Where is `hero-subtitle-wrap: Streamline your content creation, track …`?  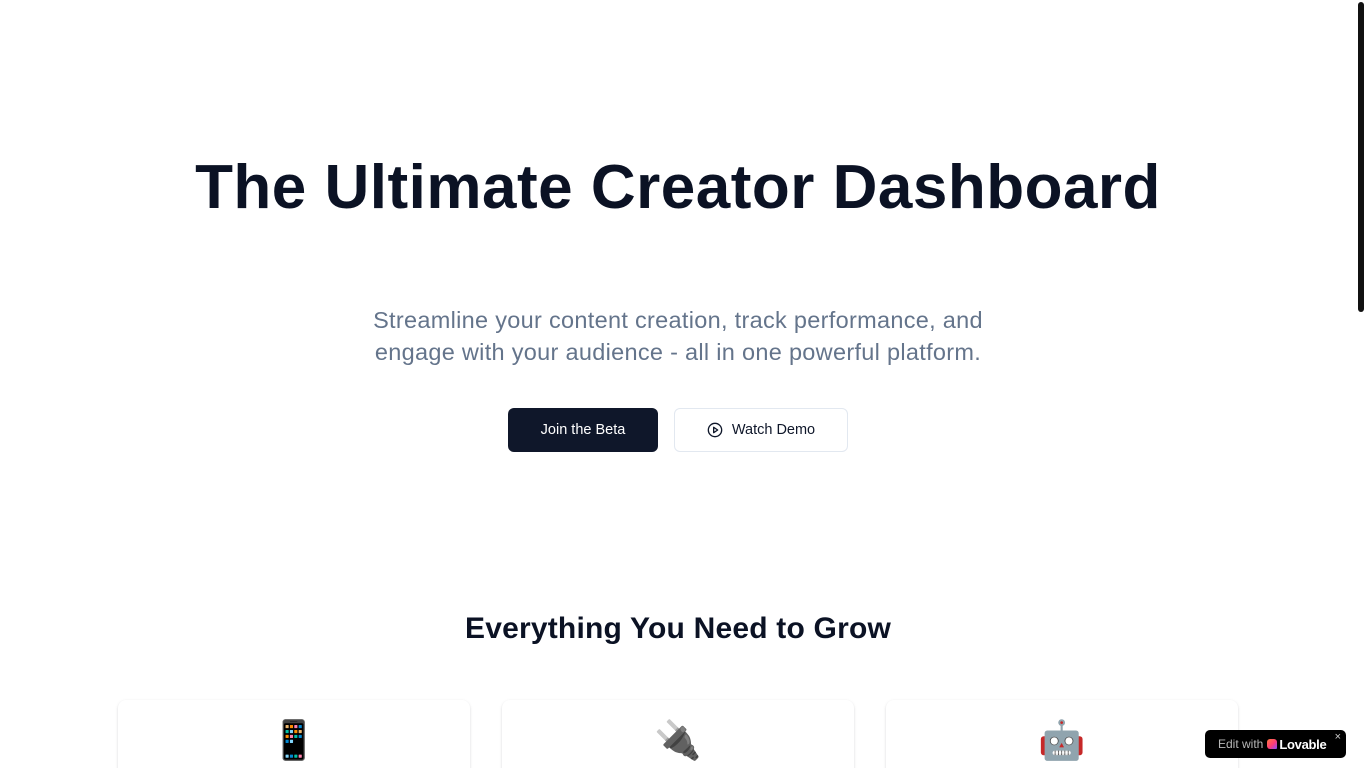 hero-subtitle-wrap: Streamline your content creation, track … is located at coordinates (678, 336).